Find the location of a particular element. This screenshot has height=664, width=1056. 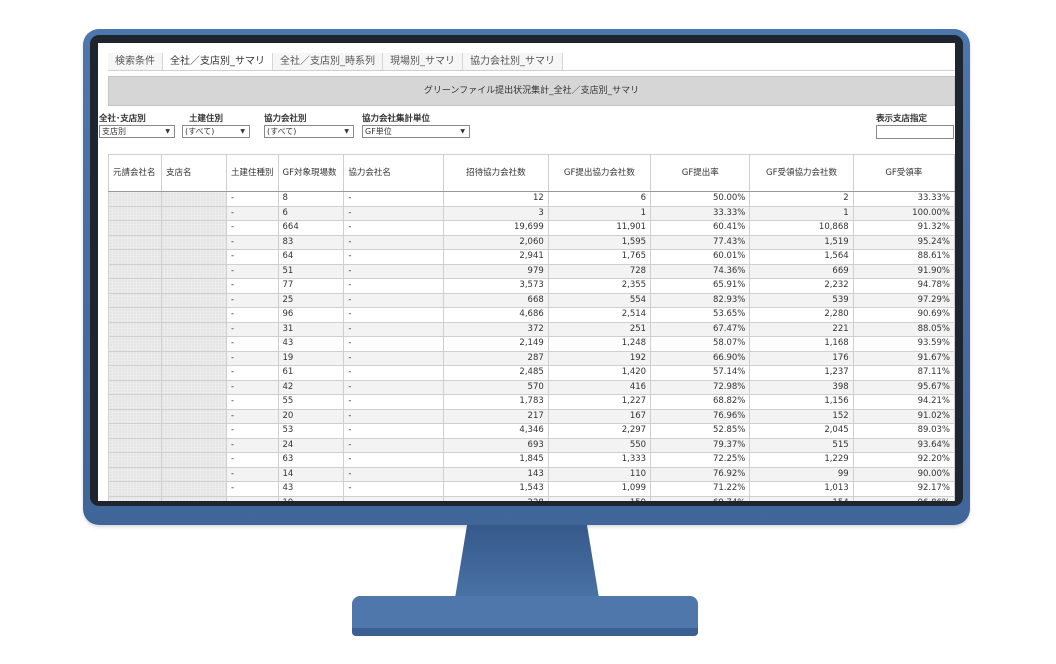

gf-sites-cell: 61 is located at coordinates (311, 373).